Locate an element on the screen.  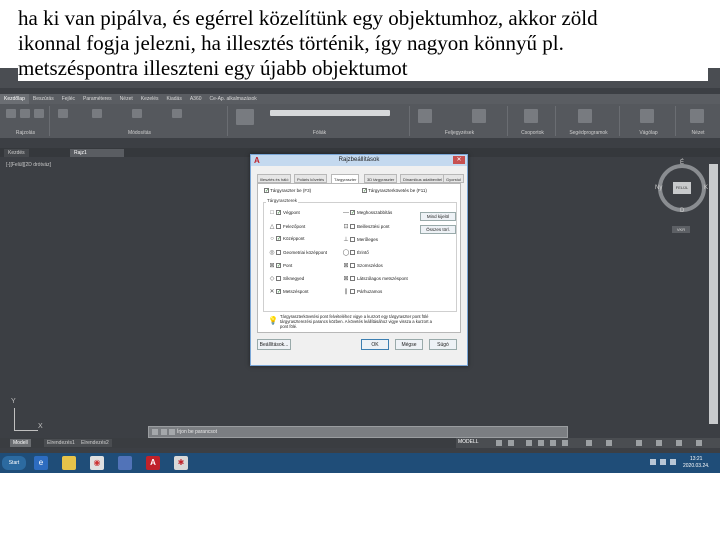
clear-all-button: Összes törl. is located at coordinates (438, 229).